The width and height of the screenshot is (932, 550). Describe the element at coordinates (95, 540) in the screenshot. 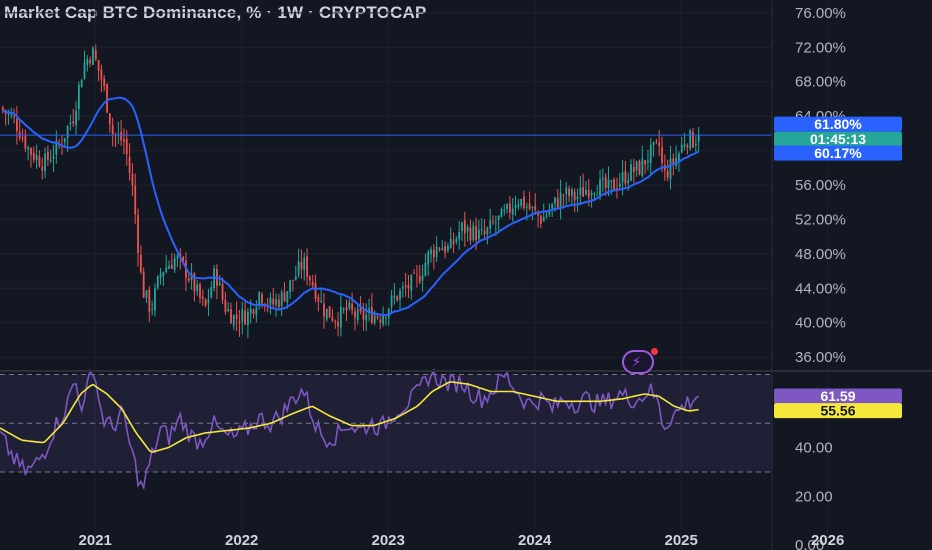

I see `time-tick-label: 2021` at that location.